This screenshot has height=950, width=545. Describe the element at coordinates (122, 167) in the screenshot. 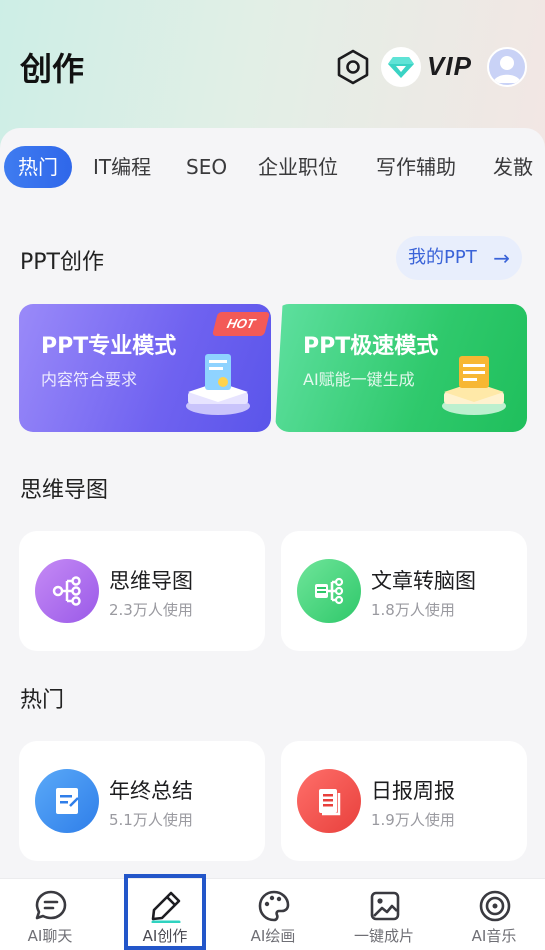

I see `tab-it-programming: IT编程` at that location.